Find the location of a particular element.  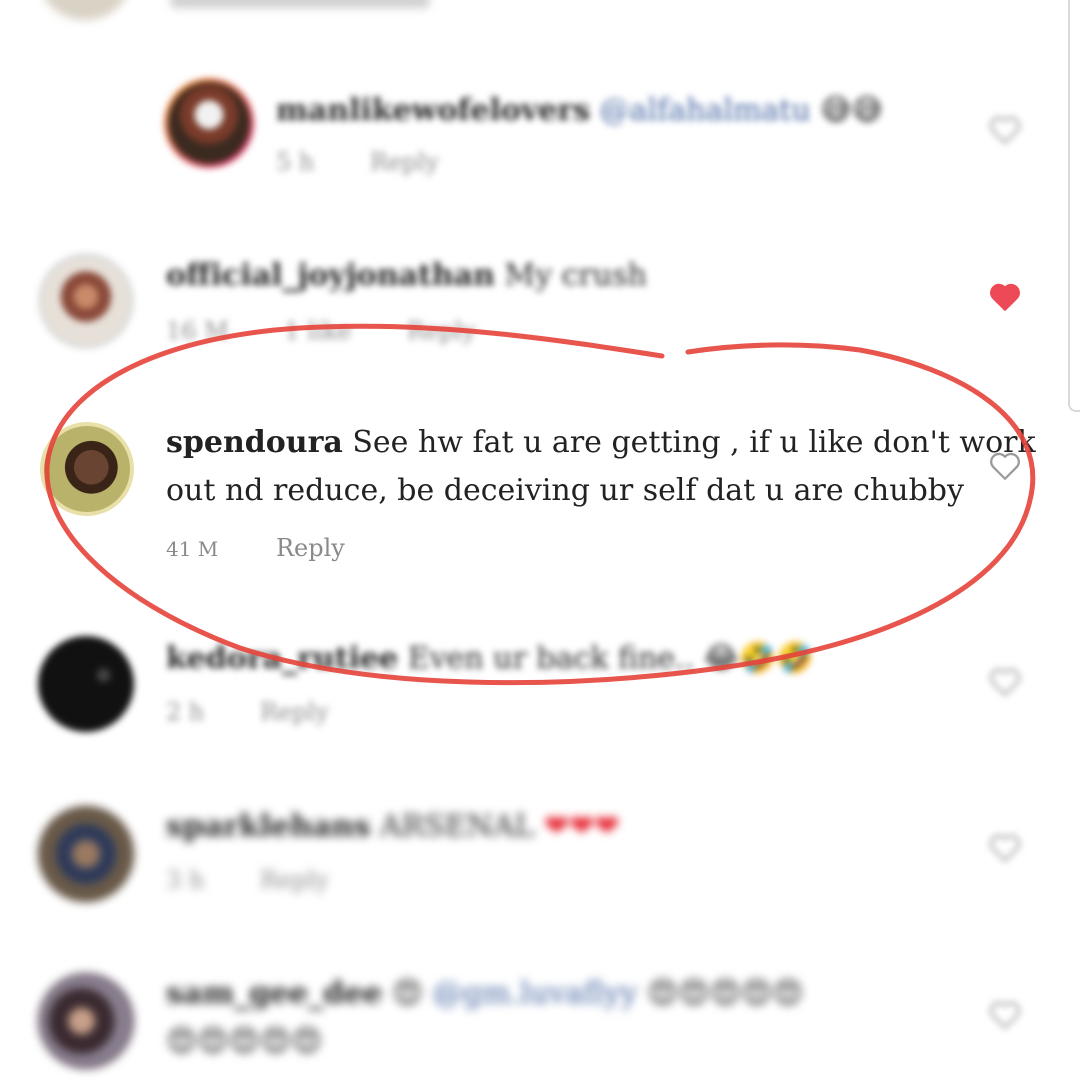

comment-body-line2: 😍😍😍😍😍 is located at coordinates (244, 1042).